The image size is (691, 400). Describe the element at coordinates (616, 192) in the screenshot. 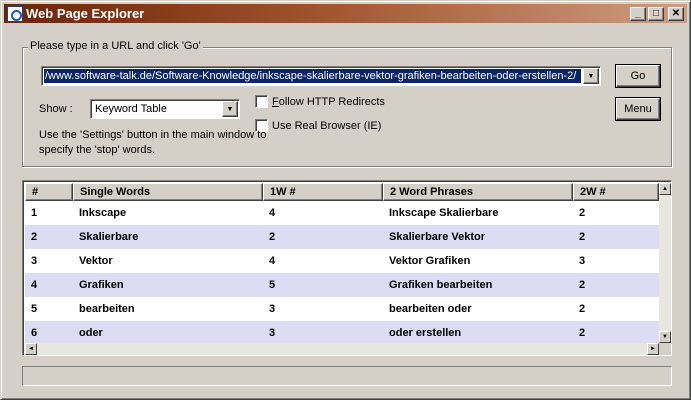

I see `column-header-2w-count: 2W #` at that location.